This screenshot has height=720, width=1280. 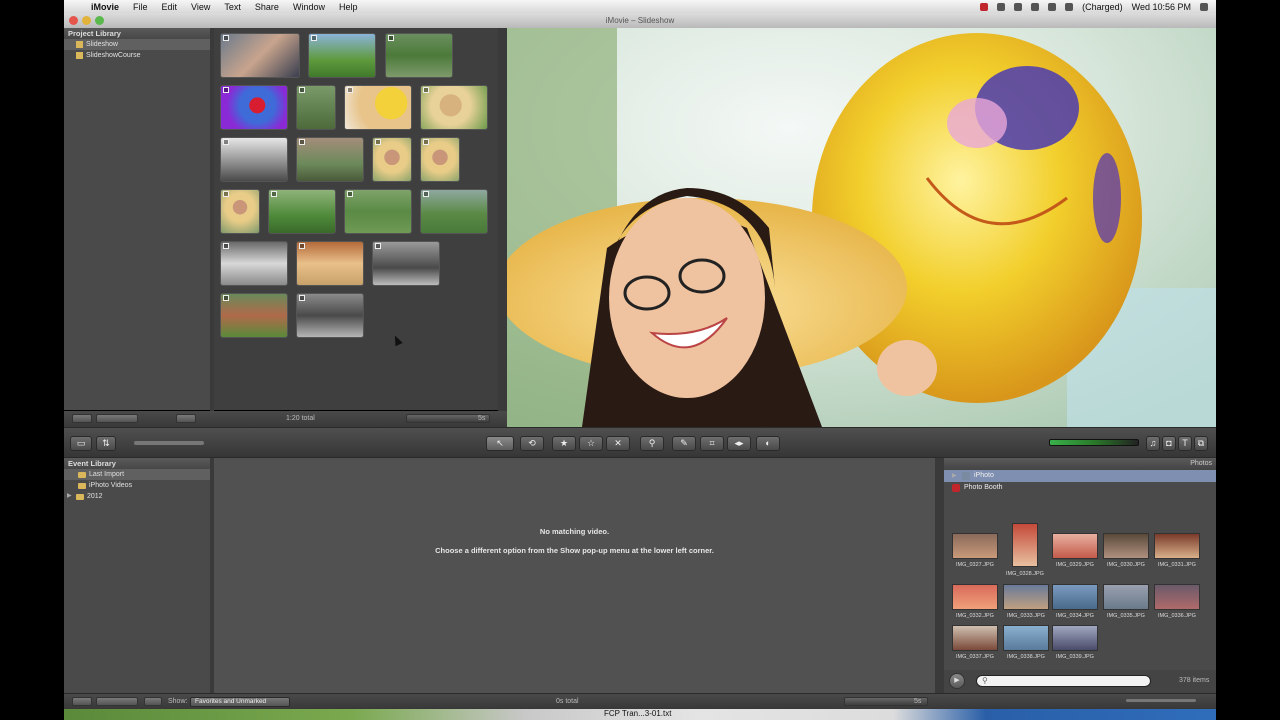 I want to click on dropbox-icon, so click(x=1001, y=6).